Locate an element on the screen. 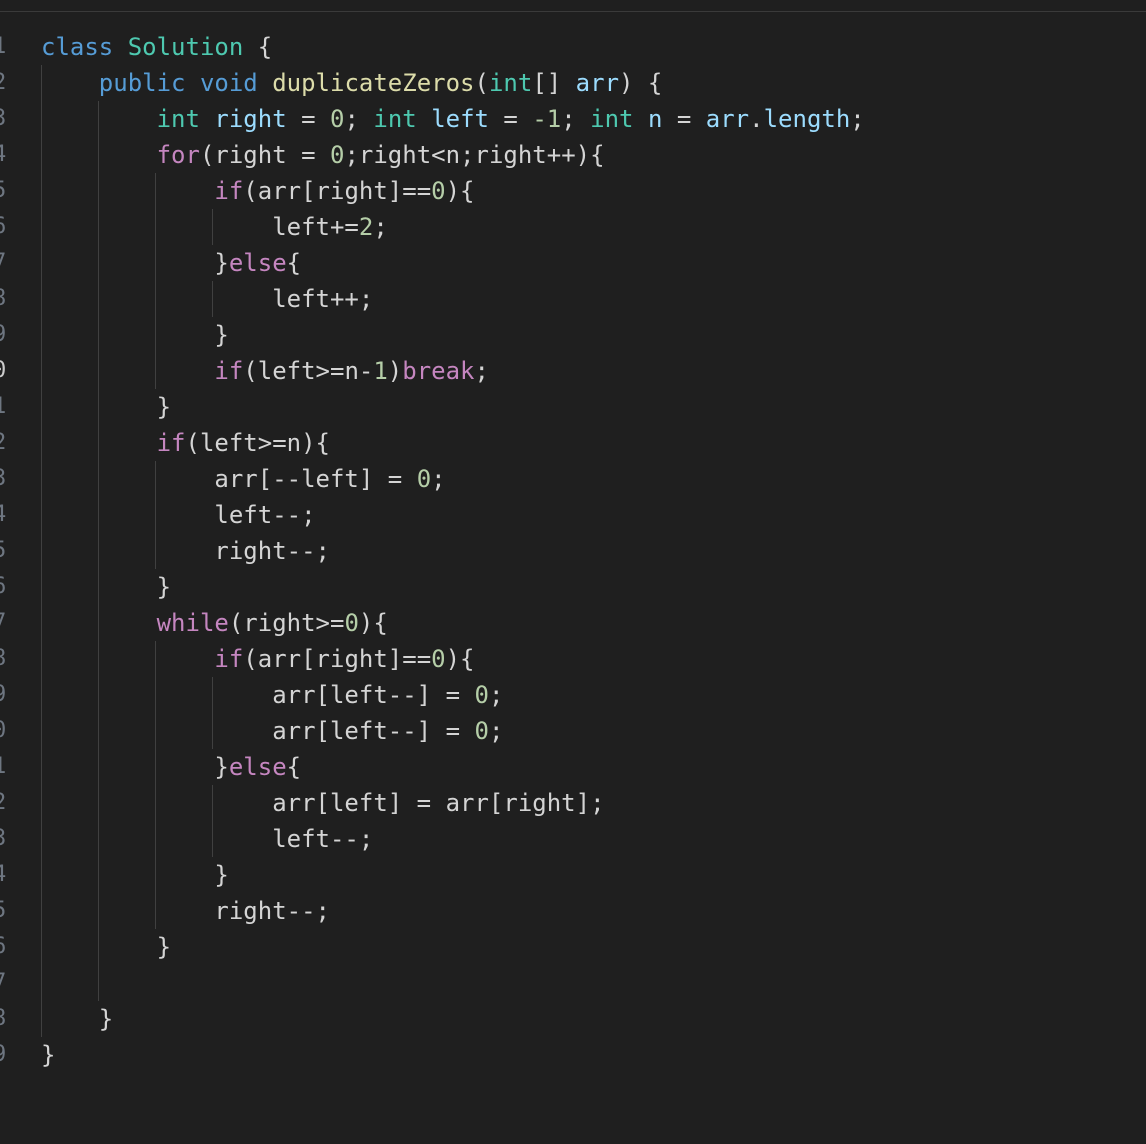 Image resolution: width=1146 pixels, height=1144 pixels. code-line: left++; is located at coordinates (453, 299).